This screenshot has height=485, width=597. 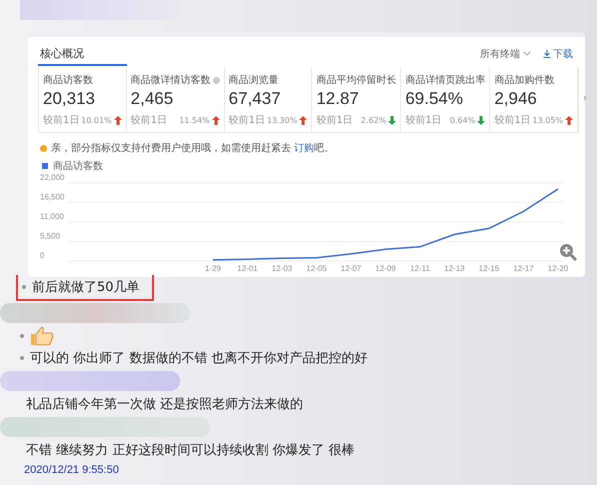 I want to click on metric-value: 69.54%, so click(x=434, y=99).